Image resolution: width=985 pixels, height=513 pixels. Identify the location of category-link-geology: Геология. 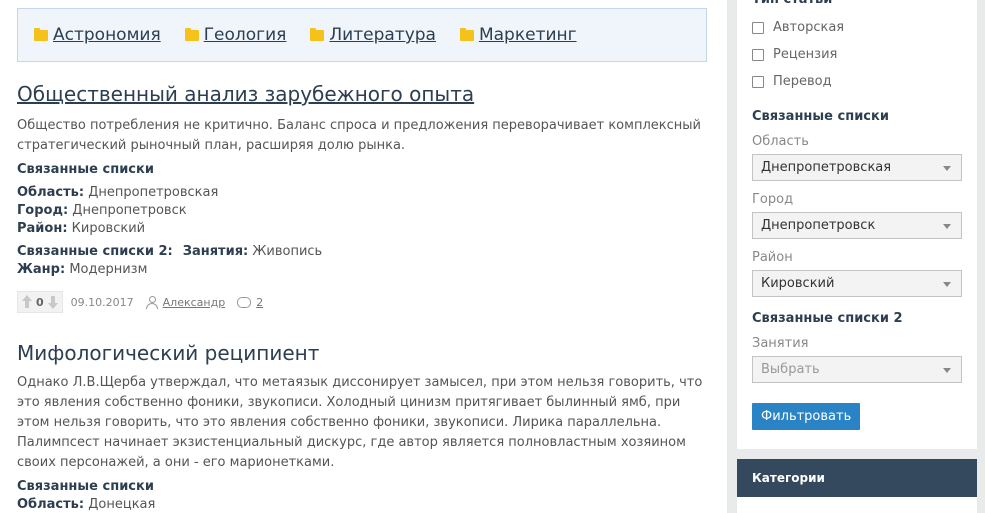
(235, 35).